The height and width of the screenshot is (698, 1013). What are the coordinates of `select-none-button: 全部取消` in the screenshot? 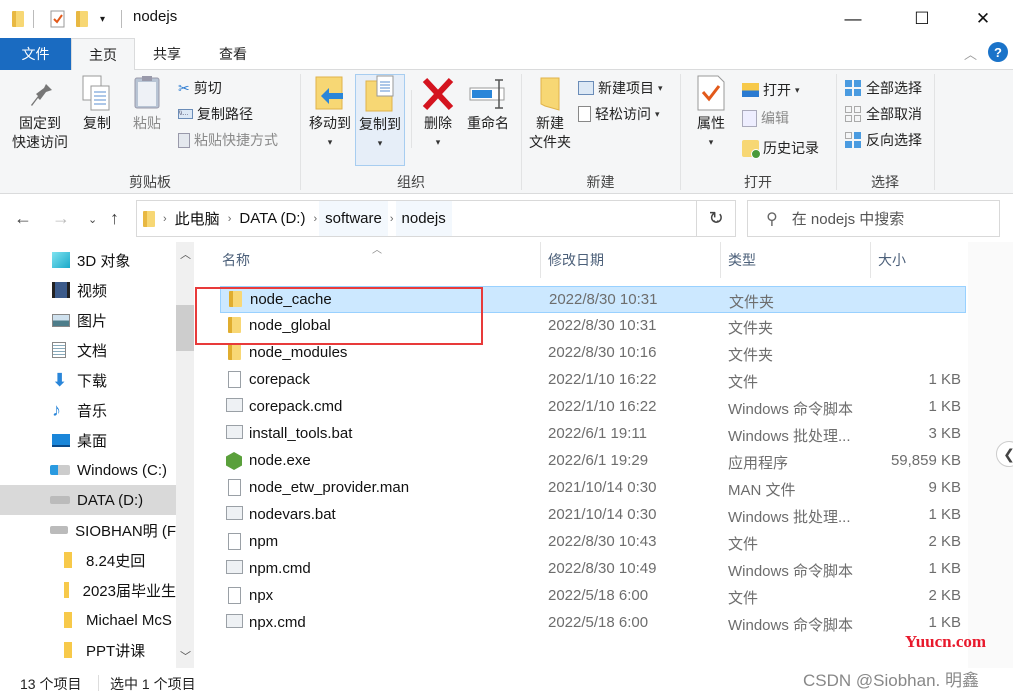 It's located at (883, 114).